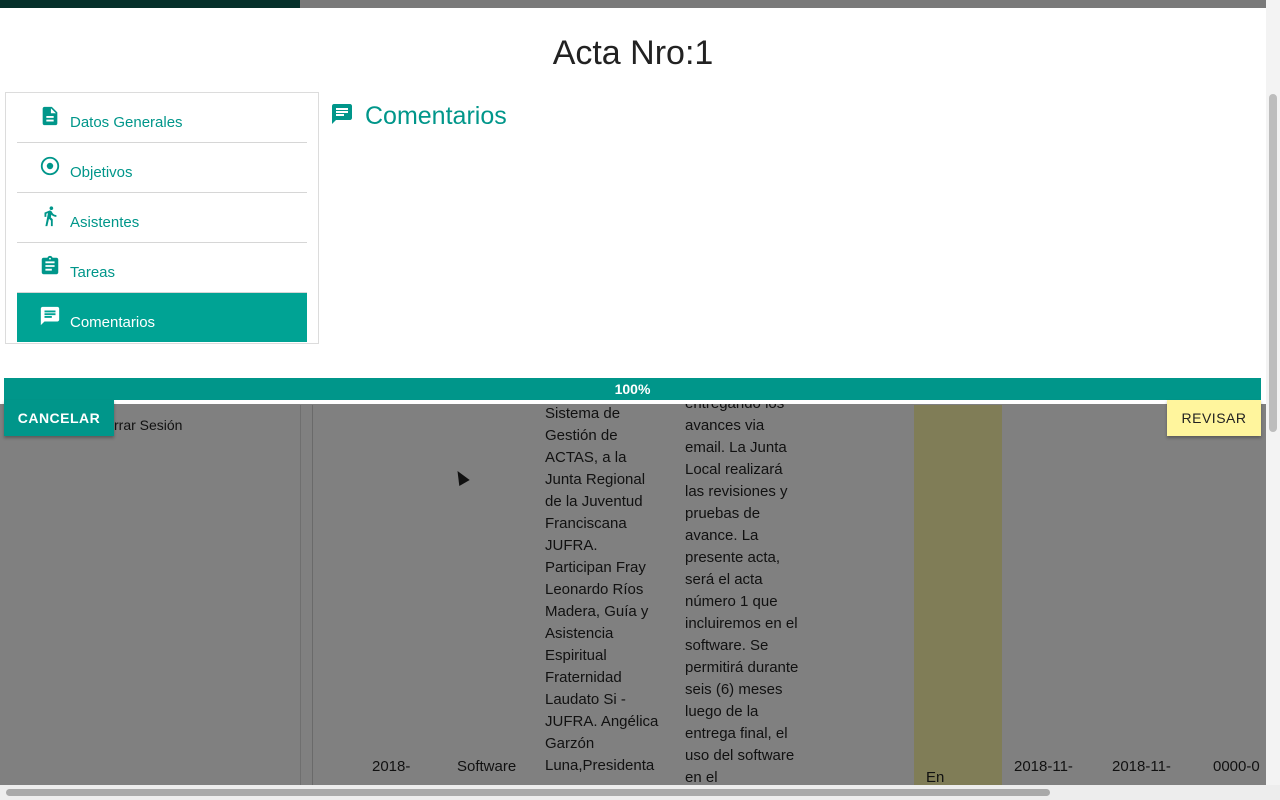  I want to click on table-cell-date4: 0000-0, so click(1236, 766).